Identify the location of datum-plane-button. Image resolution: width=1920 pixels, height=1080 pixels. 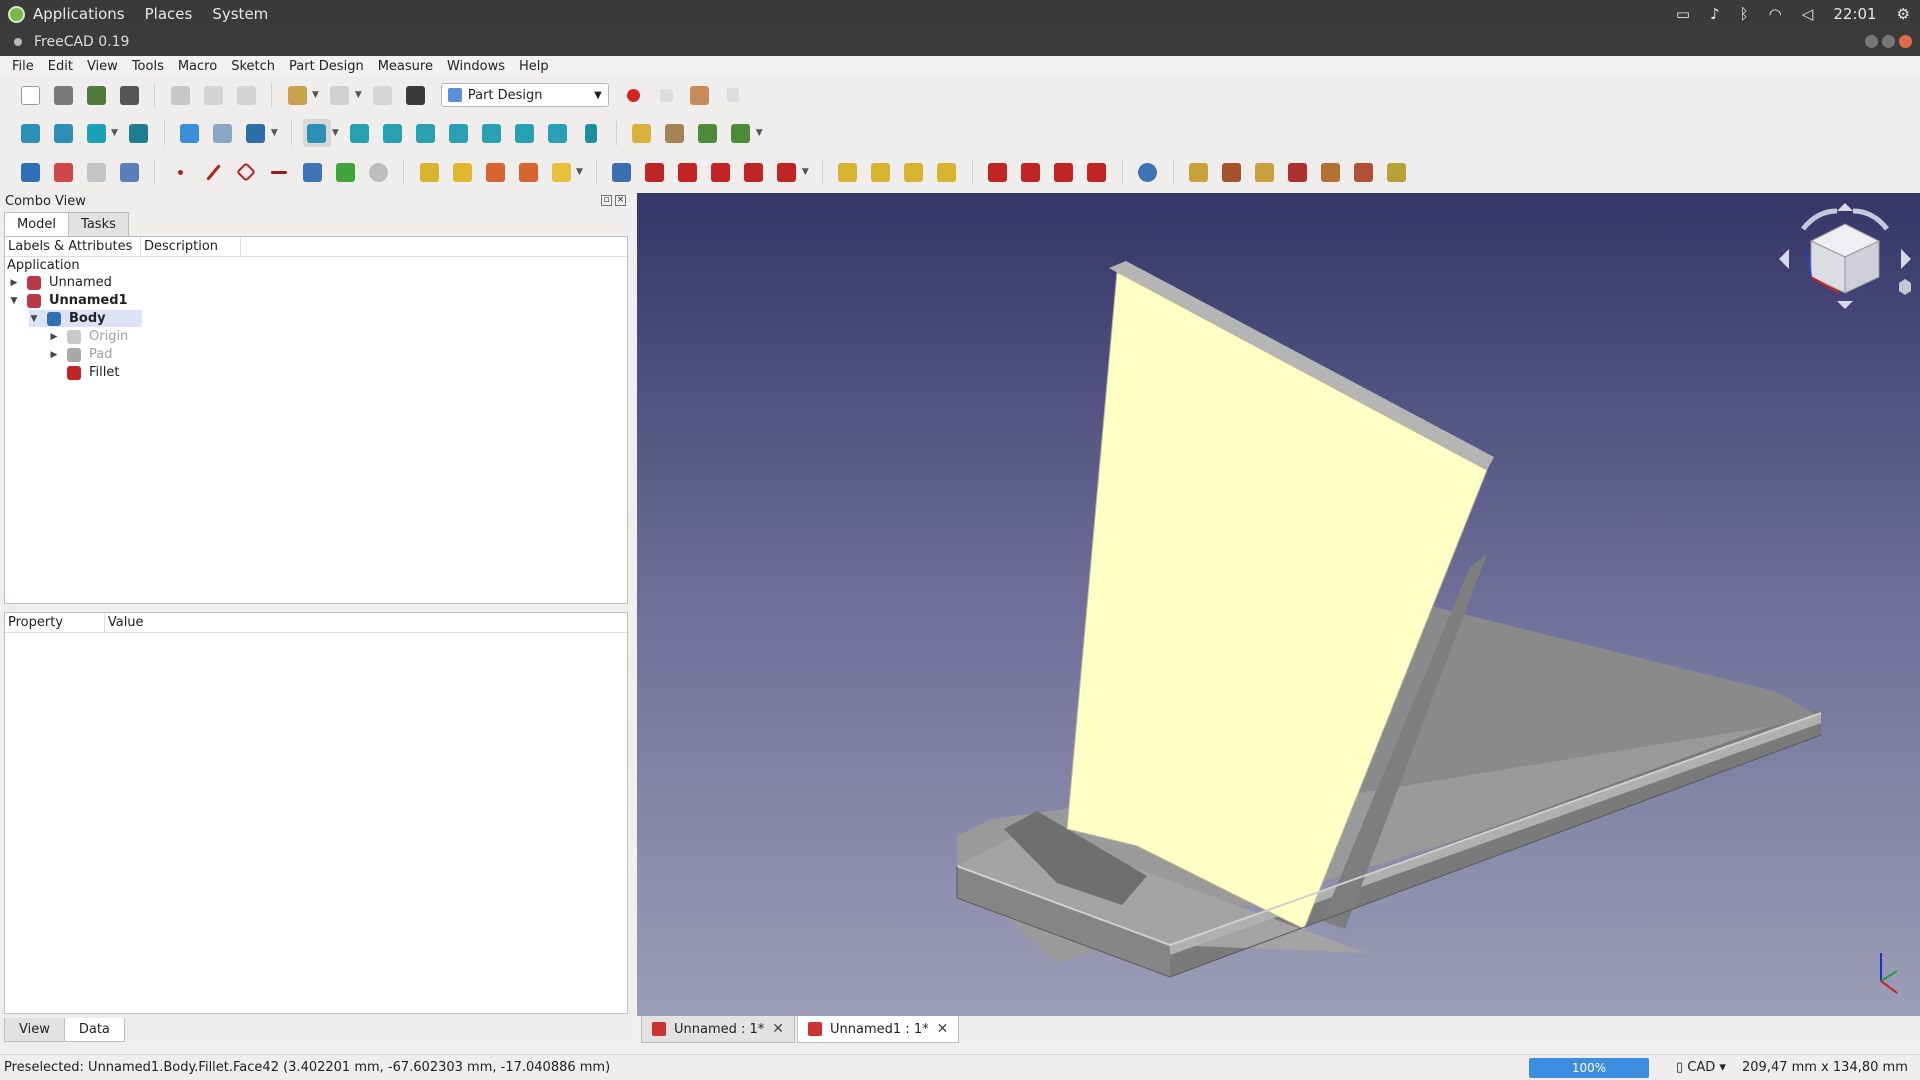
(246, 172).